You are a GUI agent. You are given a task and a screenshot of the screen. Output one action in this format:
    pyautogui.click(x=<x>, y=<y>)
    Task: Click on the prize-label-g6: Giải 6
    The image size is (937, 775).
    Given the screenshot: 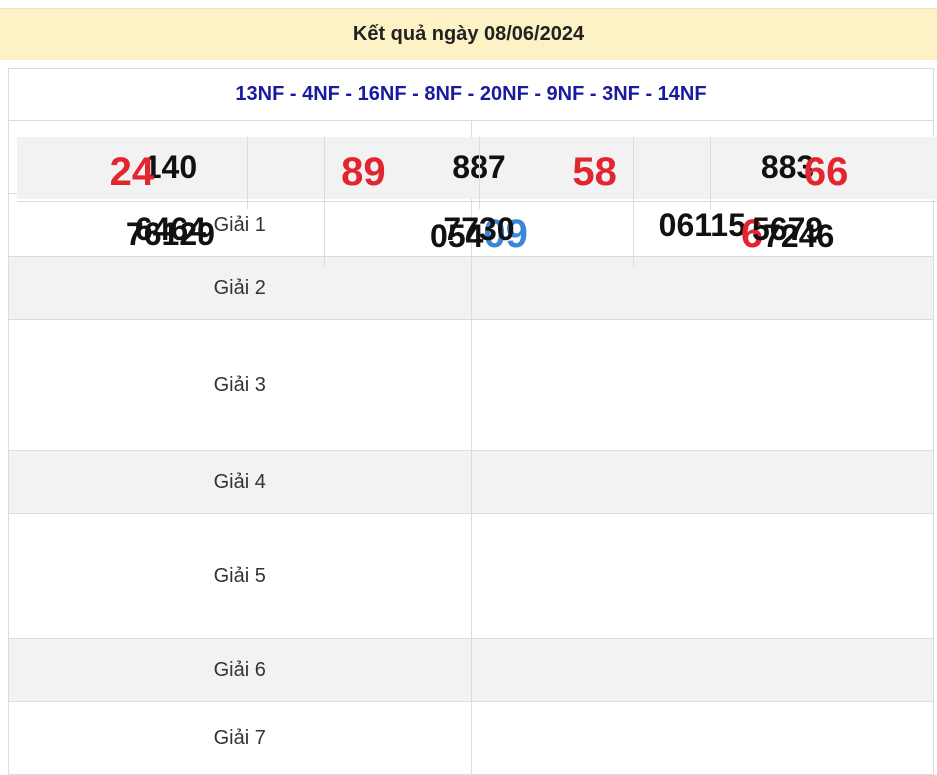 What is the action you would take?
    pyautogui.click(x=240, y=670)
    